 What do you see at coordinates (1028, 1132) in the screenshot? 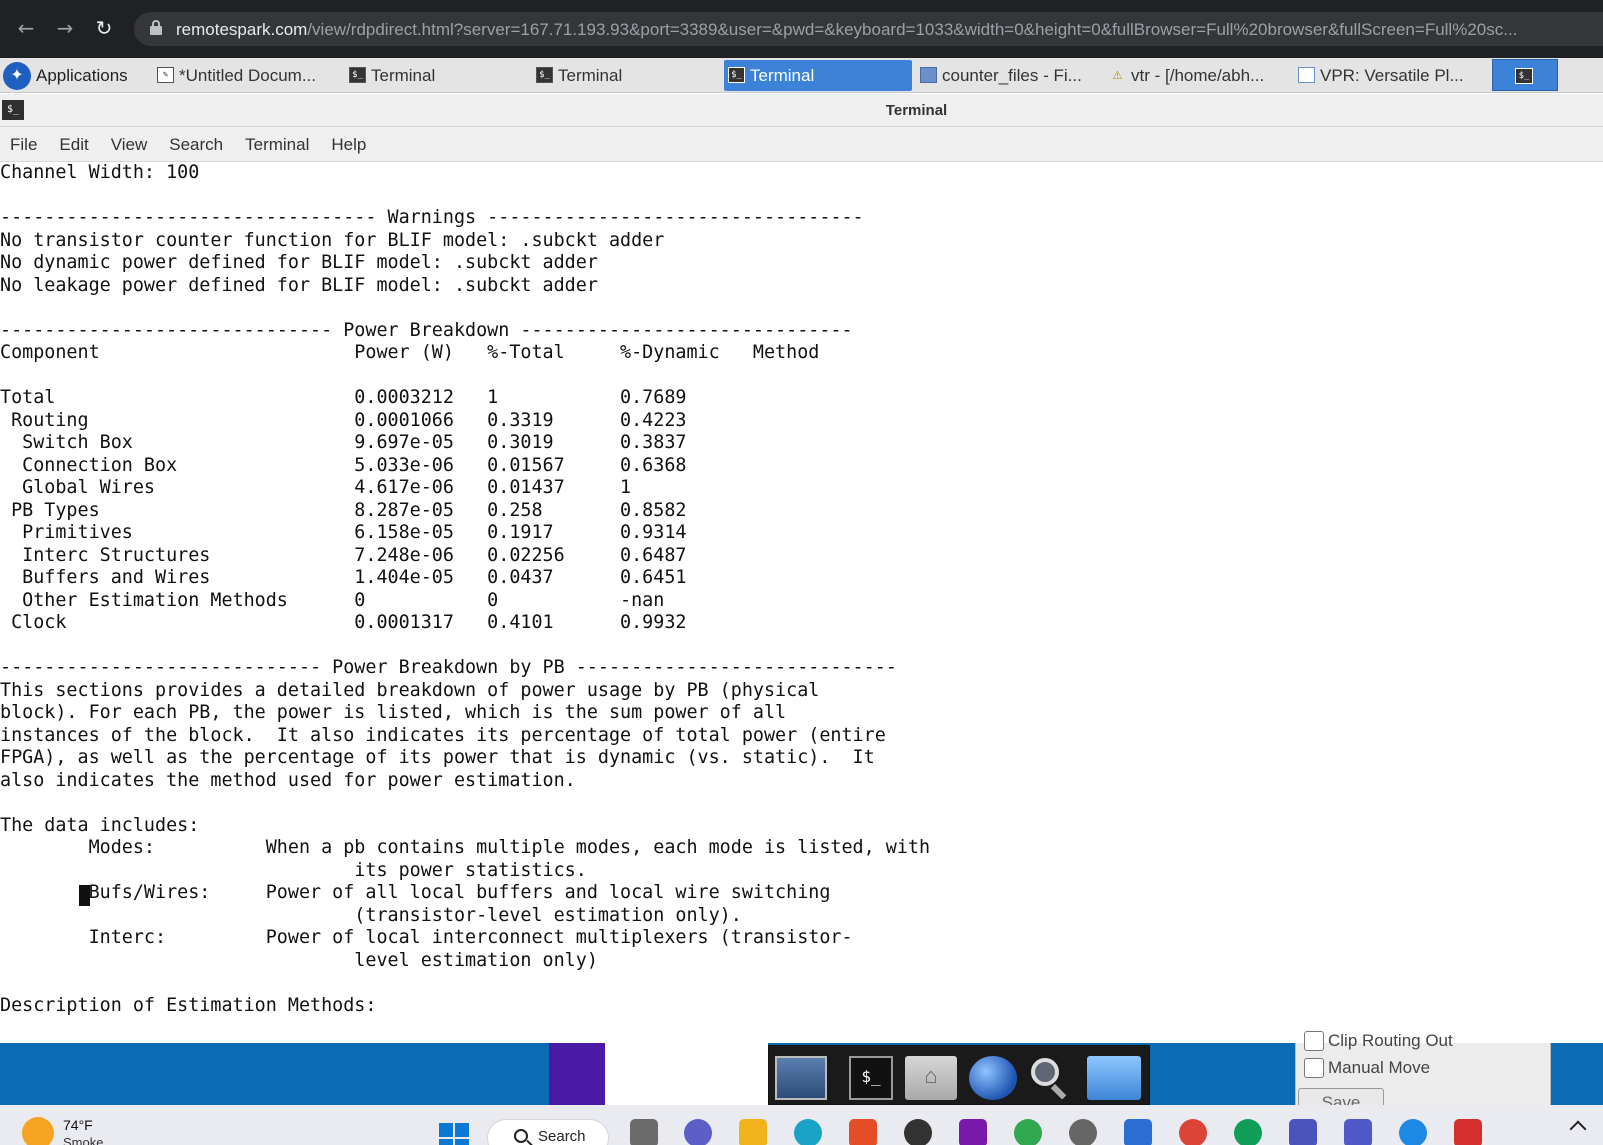
I see `network-app-icon` at bounding box center [1028, 1132].